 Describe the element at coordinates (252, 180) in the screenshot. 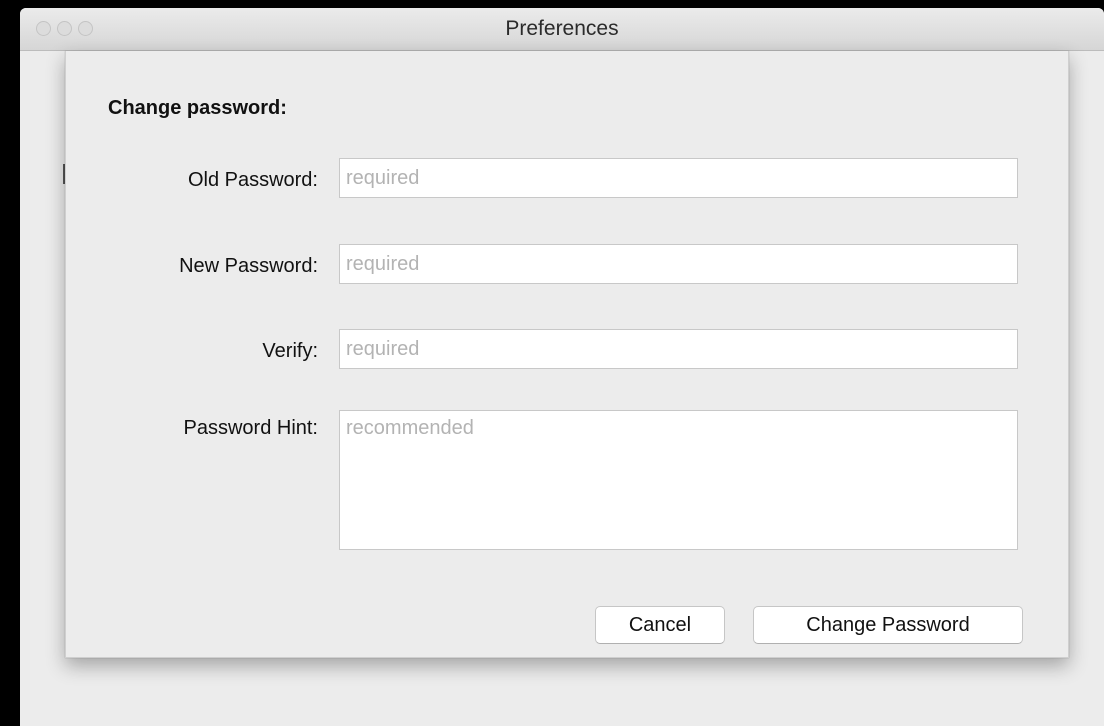

I see `old-password-label: Old Password:` at that location.